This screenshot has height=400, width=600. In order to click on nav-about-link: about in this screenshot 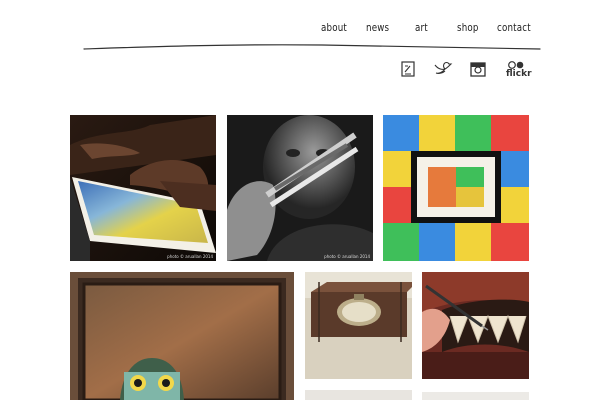, I will do `click(334, 27)`.